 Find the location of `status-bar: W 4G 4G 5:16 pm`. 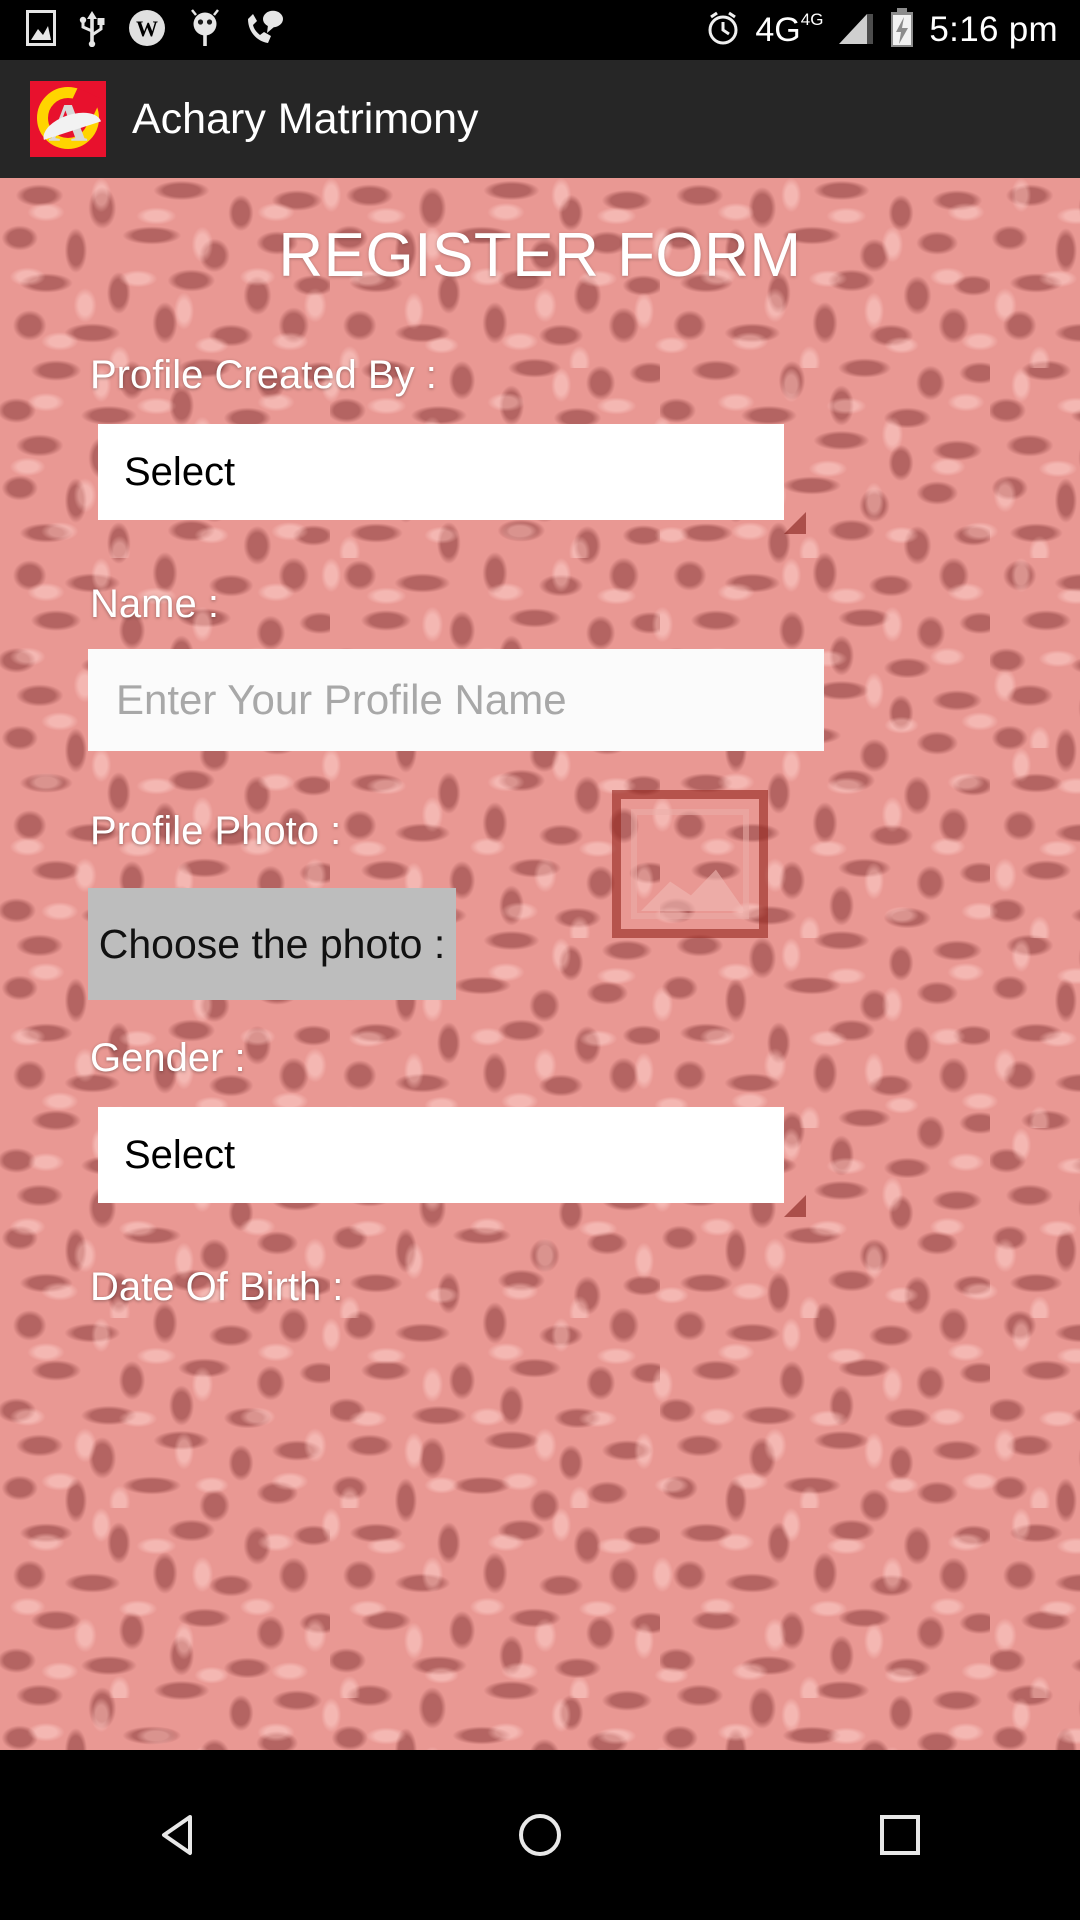

status-bar: W 4G 4G 5:16 pm is located at coordinates (540, 30).